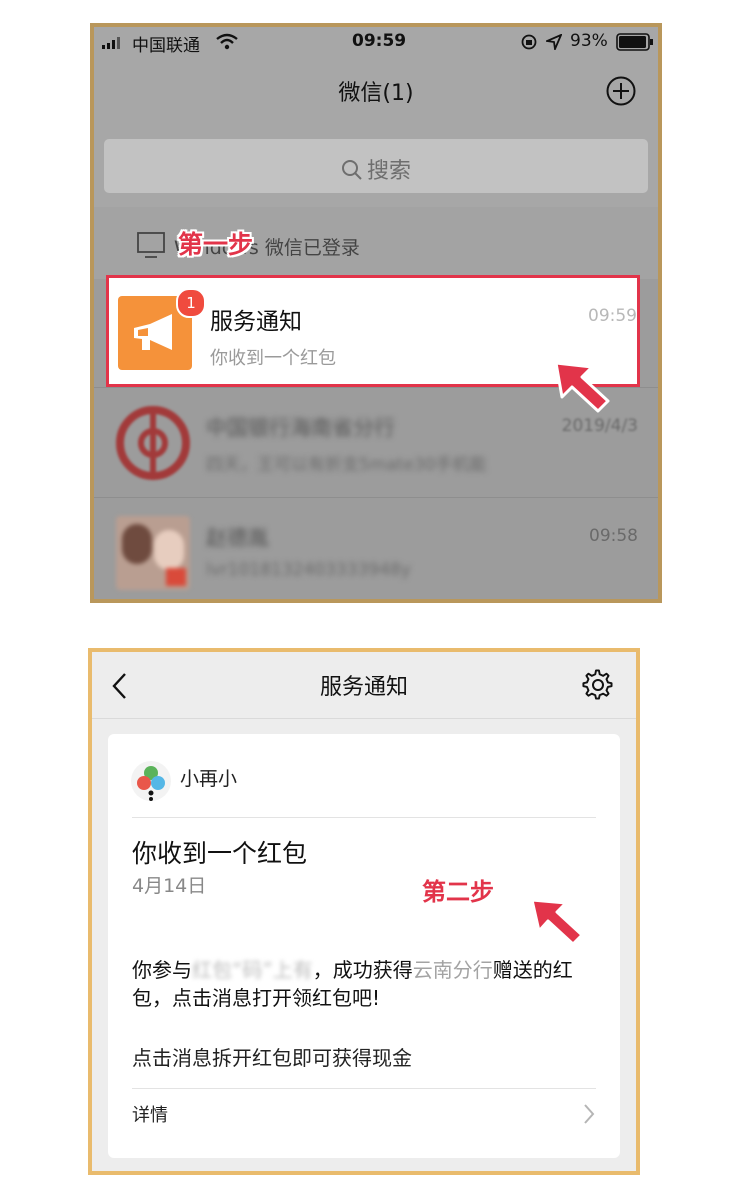 The height and width of the screenshot is (1199, 750). Describe the element at coordinates (111, 43) in the screenshot. I see `signal-icon` at that location.